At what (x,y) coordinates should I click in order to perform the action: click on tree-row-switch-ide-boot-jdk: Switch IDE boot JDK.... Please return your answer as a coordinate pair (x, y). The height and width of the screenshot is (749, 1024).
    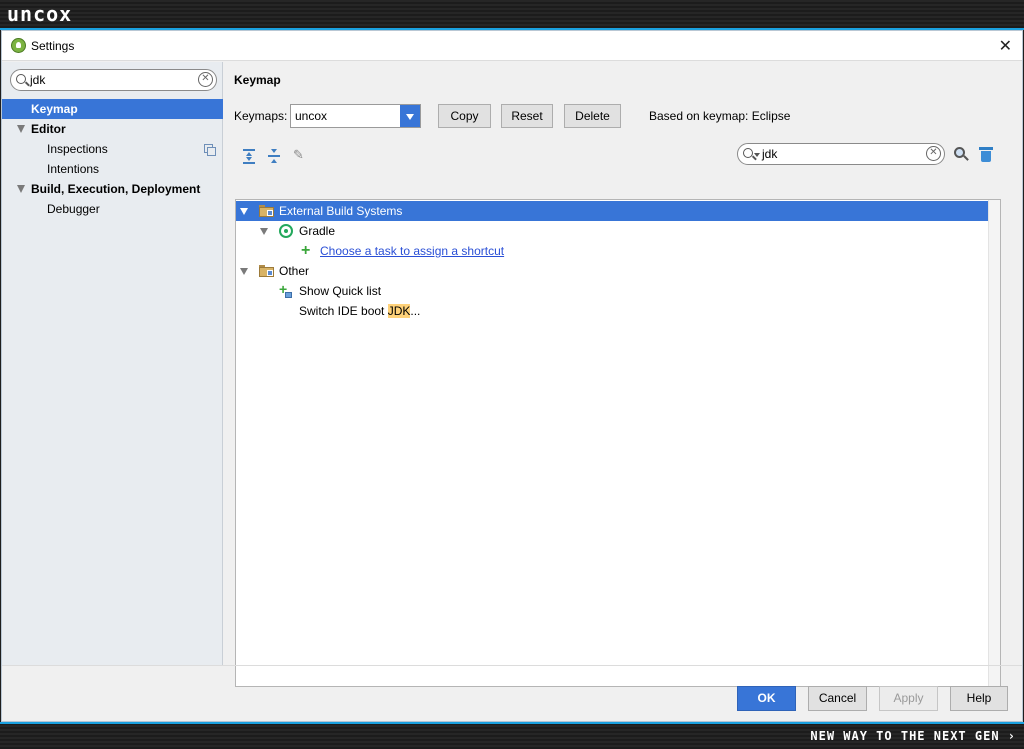
    Looking at the image, I should click on (612, 311).